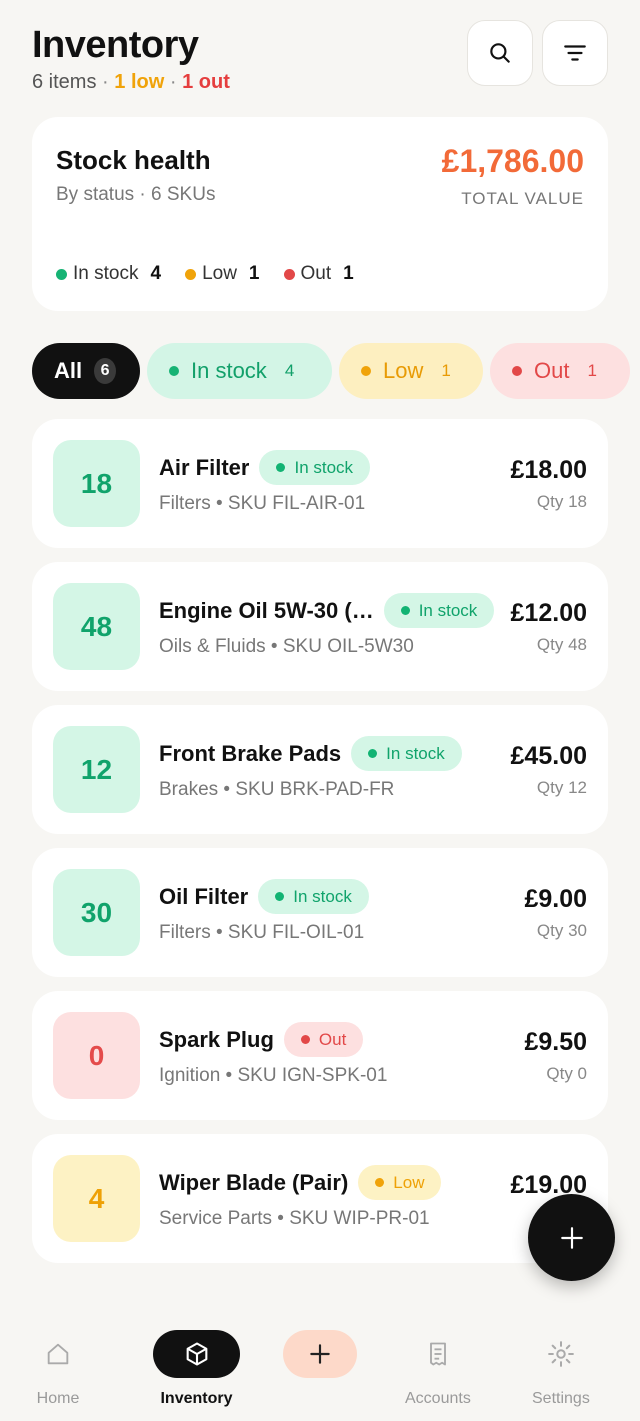 The width and height of the screenshot is (640, 1421). I want to click on filter-icon, so click(575, 53).